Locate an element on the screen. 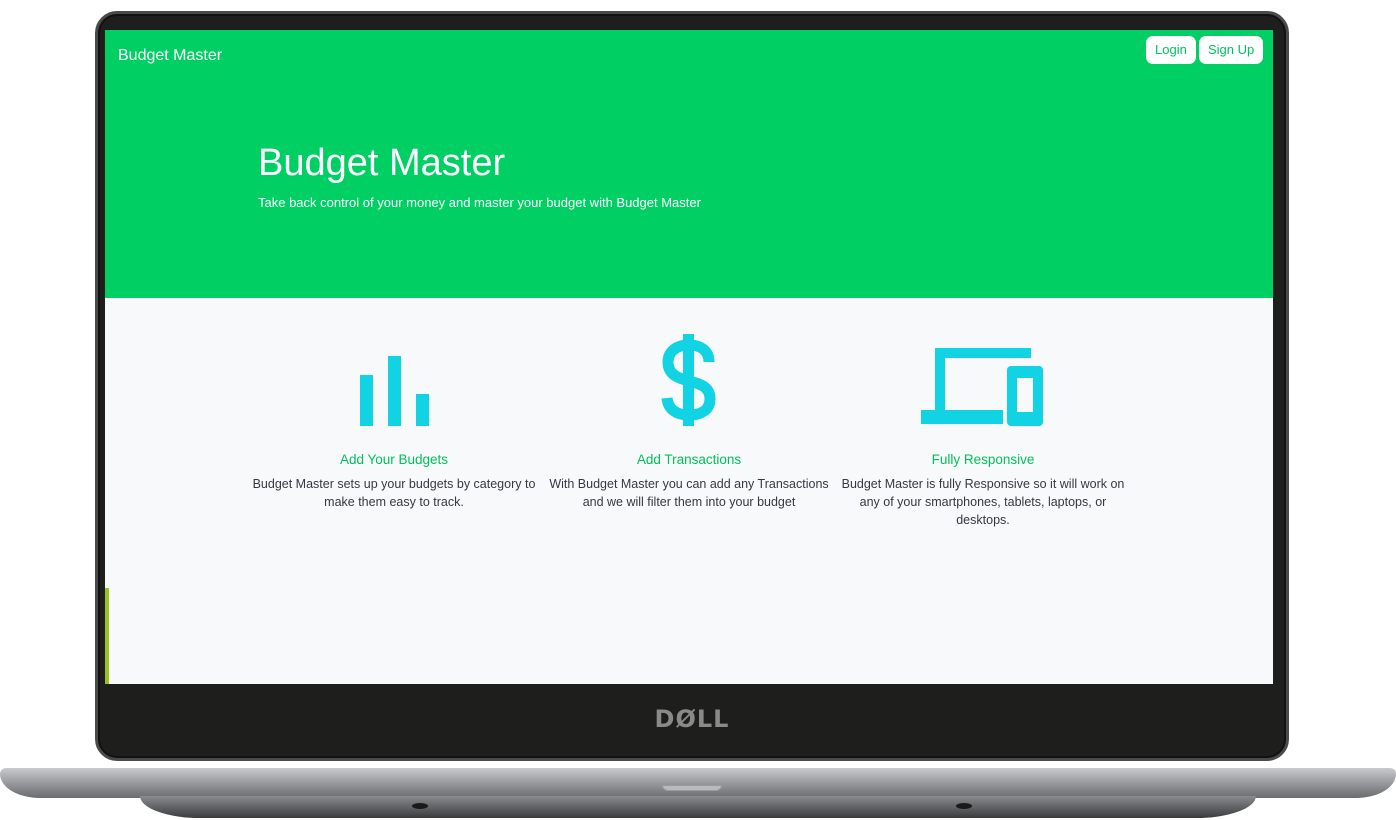 Image resolution: width=1396 pixels, height=820 pixels. signup-button: Sign Up is located at coordinates (1231, 50).